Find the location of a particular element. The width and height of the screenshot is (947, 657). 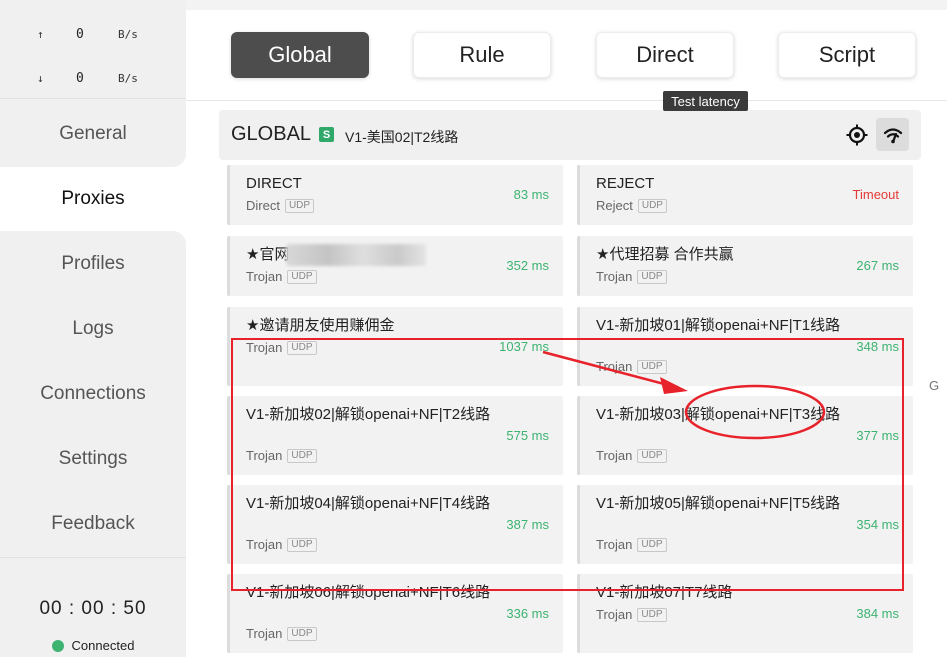

proxy-card: ★官网 Trojan UDP 352 ms is located at coordinates (395, 266).